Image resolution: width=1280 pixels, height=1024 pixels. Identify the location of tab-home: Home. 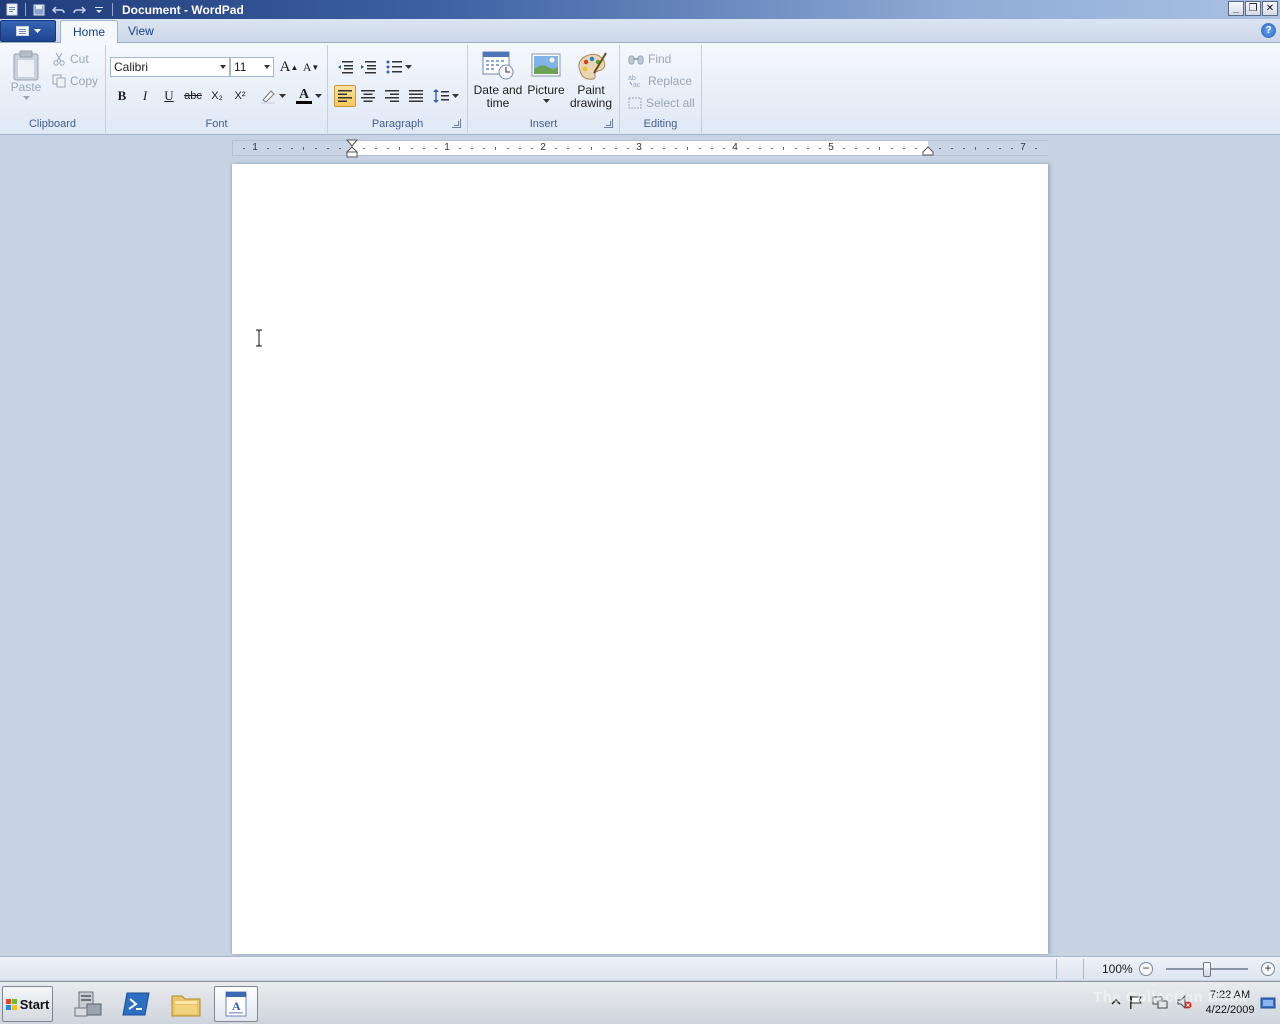
(89, 32).